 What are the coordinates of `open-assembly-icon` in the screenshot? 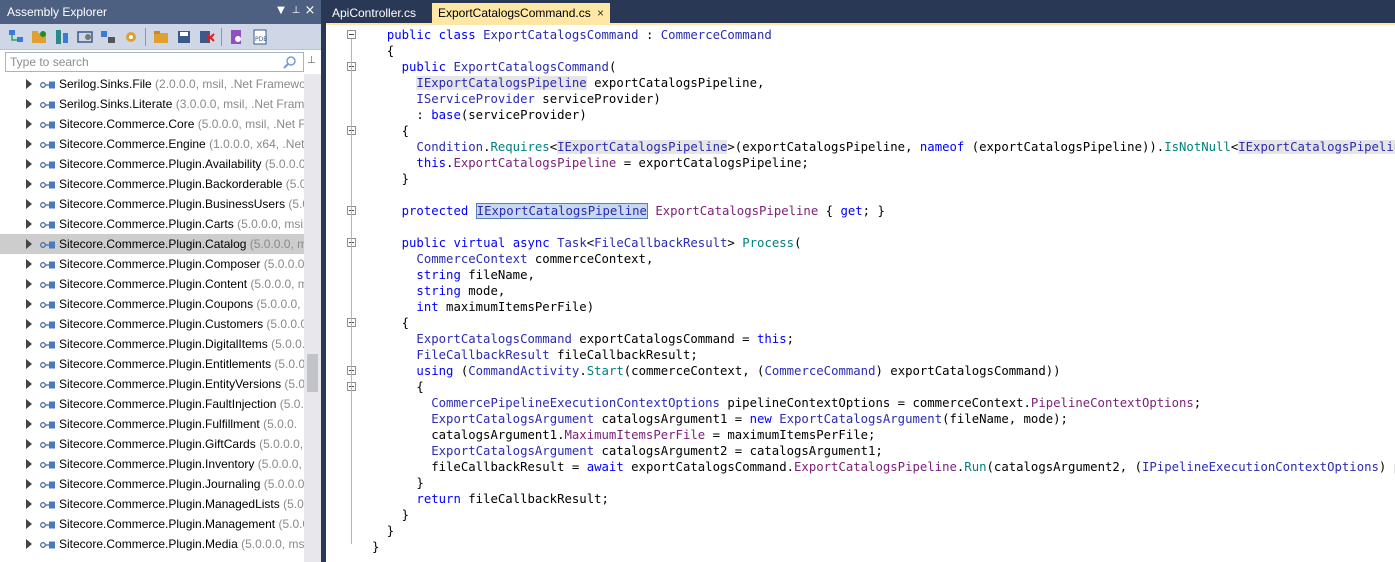 It's located at (16, 37).